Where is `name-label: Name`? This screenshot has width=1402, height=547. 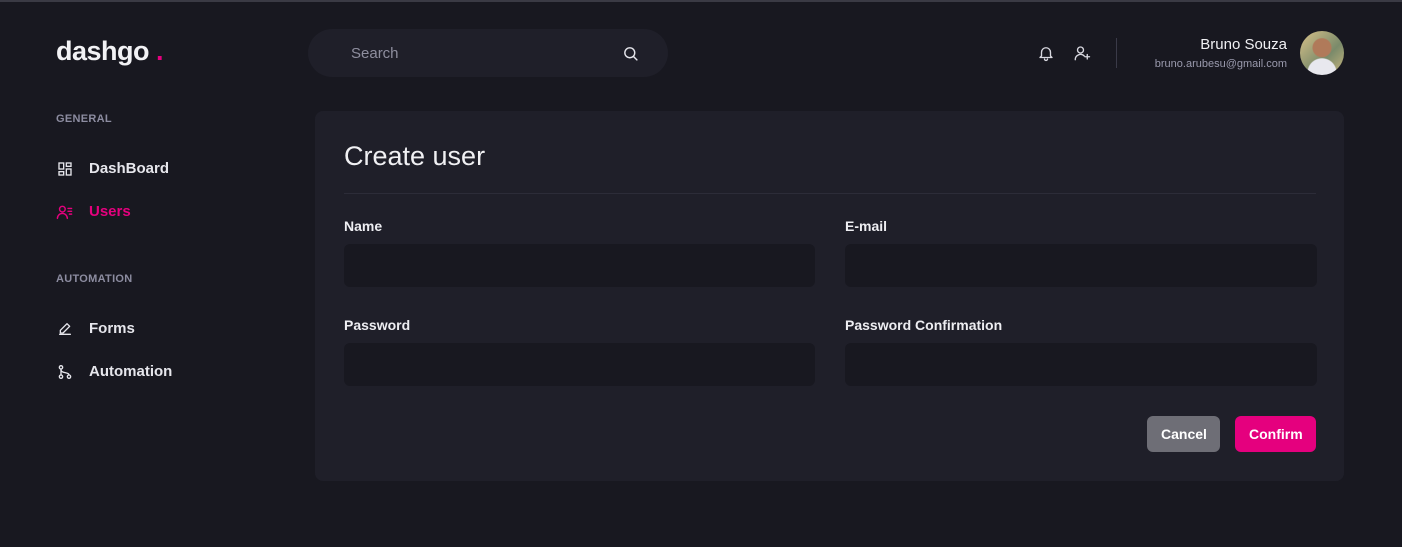 name-label: Name is located at coordinates (363, 226).